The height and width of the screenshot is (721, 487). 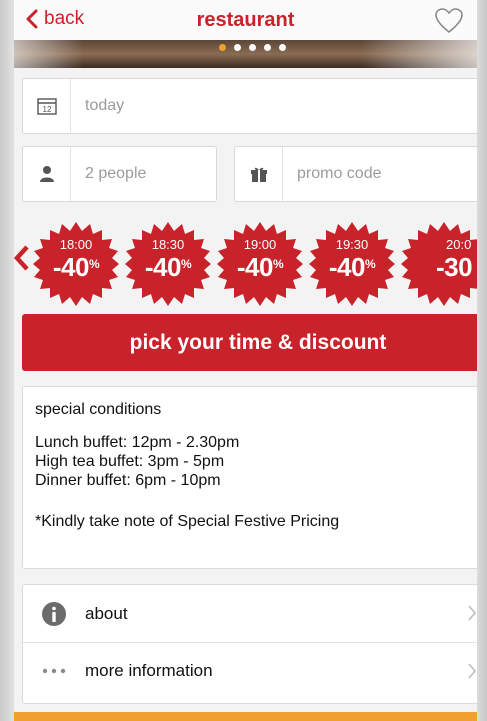 I want to click on date-value: today, so click(x=105, y=105).